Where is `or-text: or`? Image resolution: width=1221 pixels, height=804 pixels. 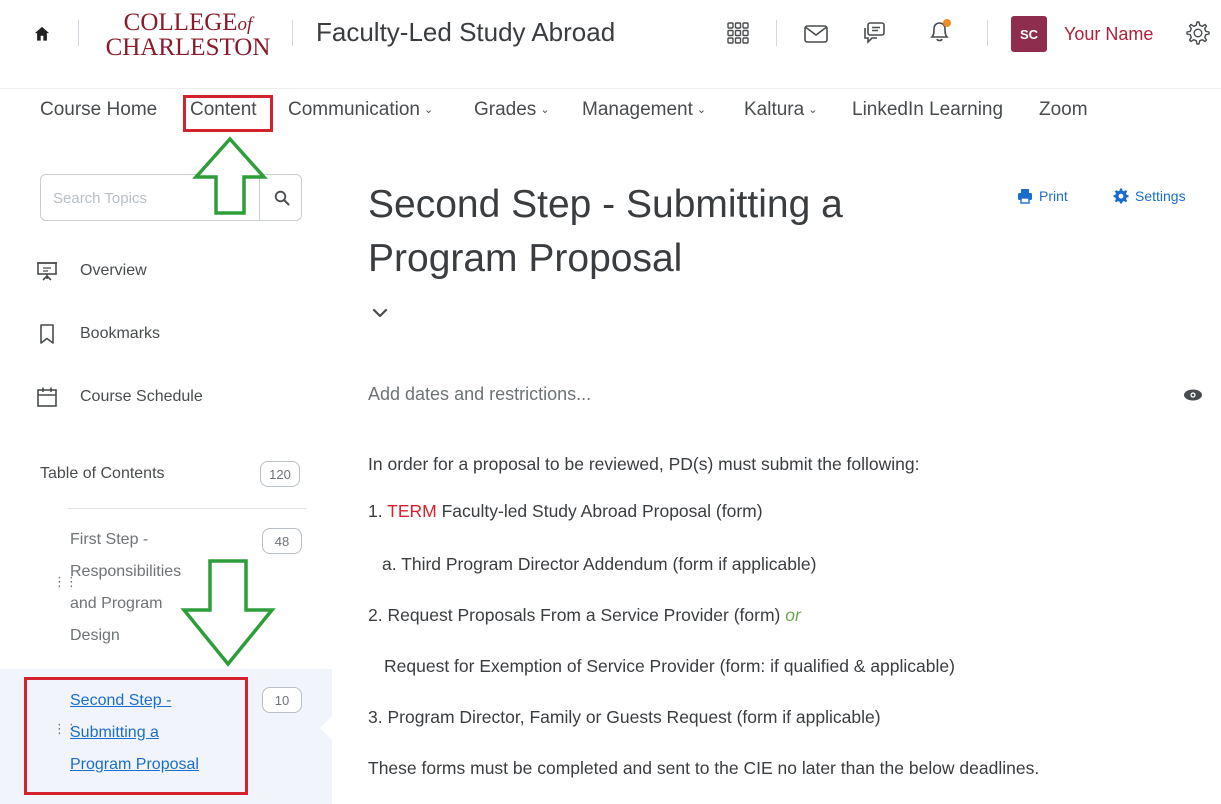
or-text: or is located at coordinates (793, 615).